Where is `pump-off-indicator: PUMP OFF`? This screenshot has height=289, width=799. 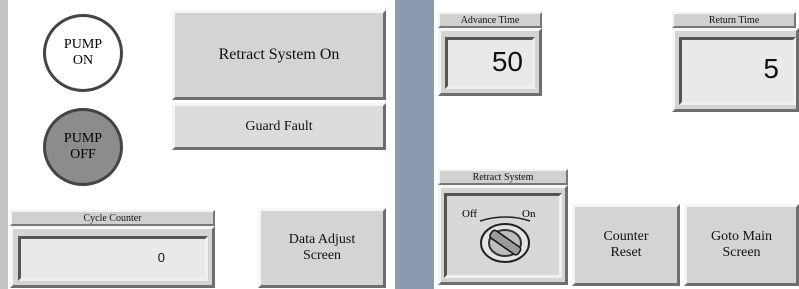
pump-off-indicator: PUMP OFF is located at coordinates (83, 147).